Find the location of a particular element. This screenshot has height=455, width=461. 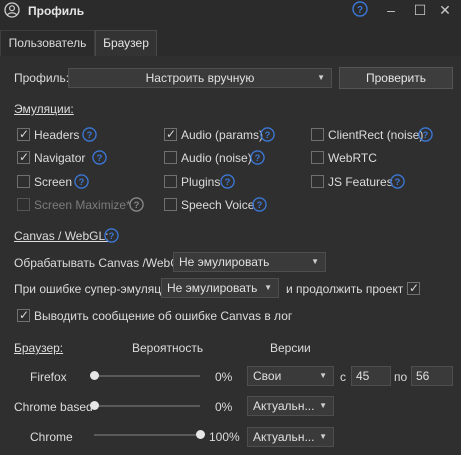

chrome-based-version-mode-select: Актуальн... ▼ is located at coordinates (290, 406).